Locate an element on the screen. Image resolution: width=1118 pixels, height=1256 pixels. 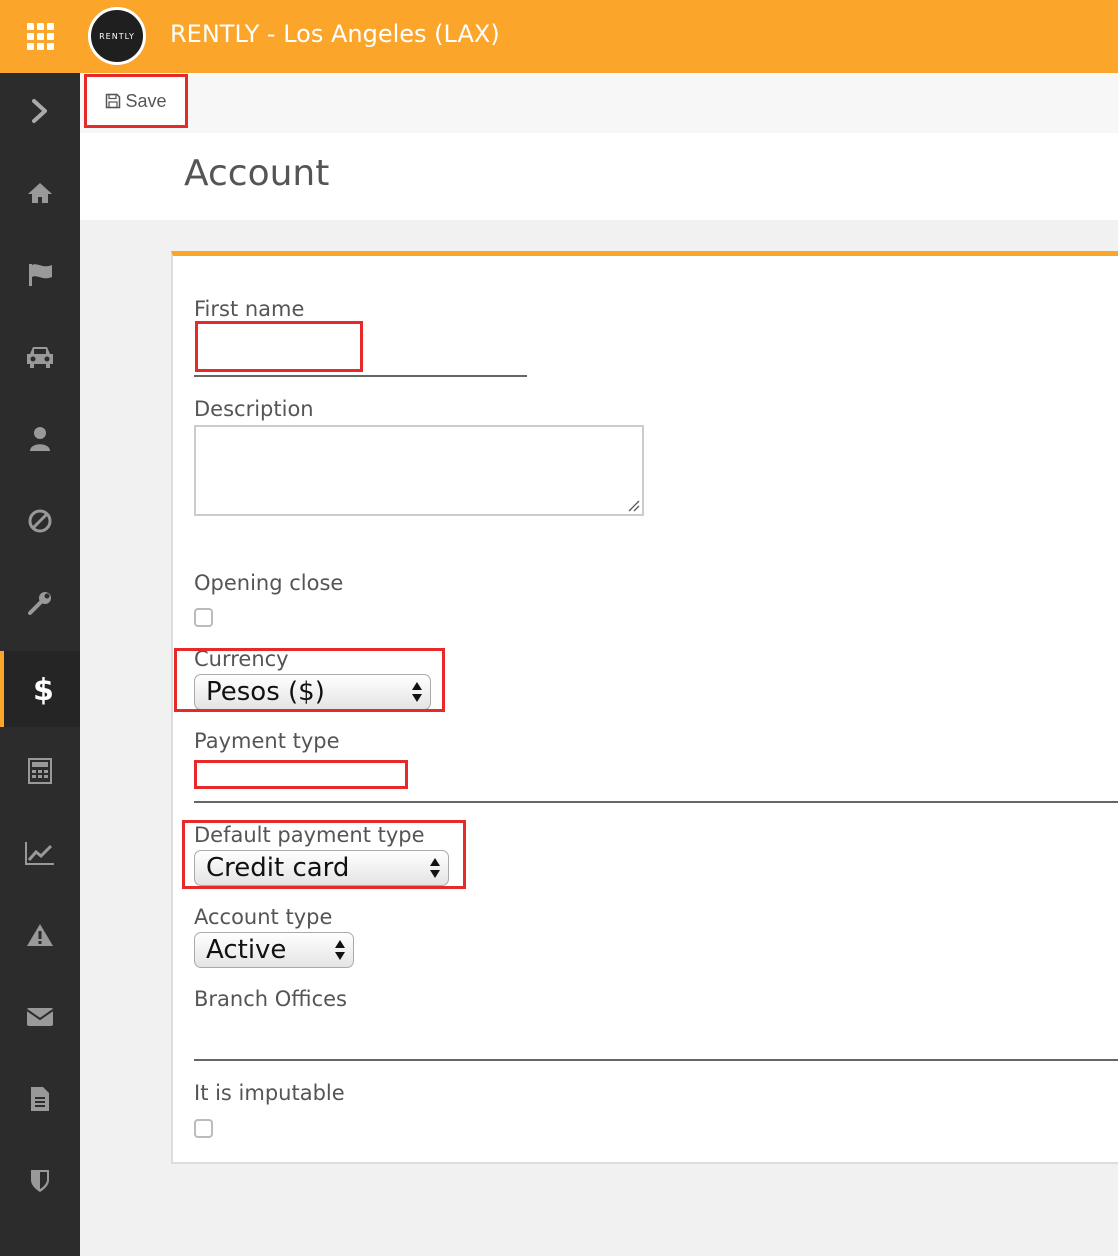
sidebar-item-users is located at coordinates (40, 439).